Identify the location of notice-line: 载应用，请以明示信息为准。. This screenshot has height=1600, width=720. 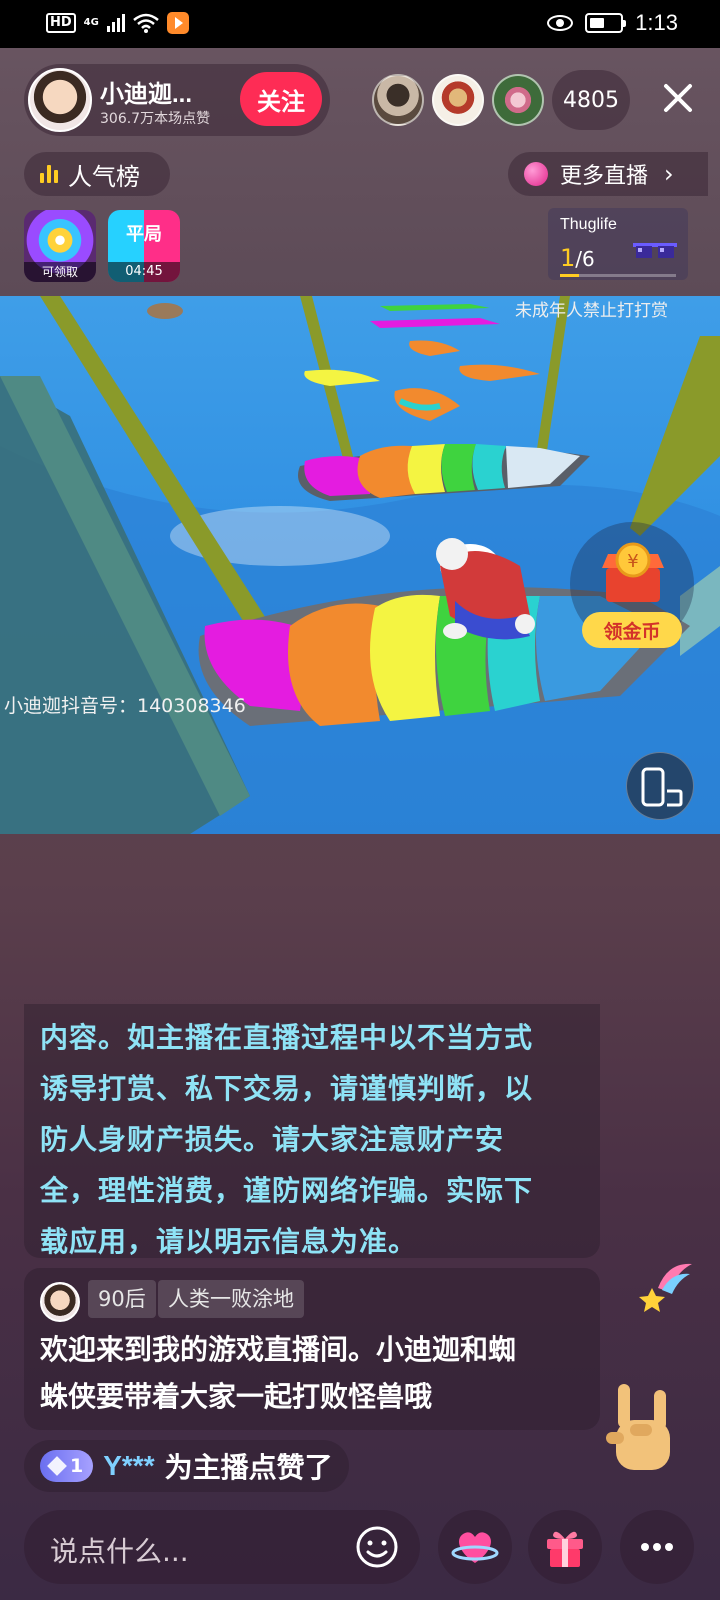
(229, 1241).